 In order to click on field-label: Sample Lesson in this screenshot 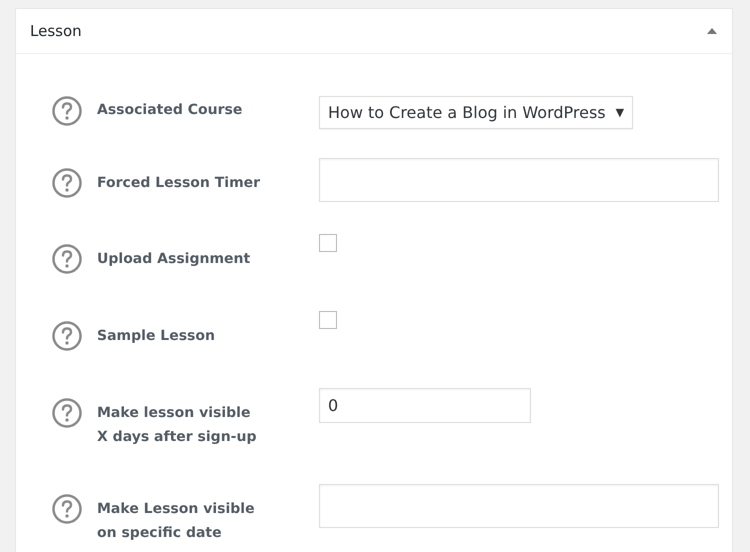, I will do `click(156, 336)`.